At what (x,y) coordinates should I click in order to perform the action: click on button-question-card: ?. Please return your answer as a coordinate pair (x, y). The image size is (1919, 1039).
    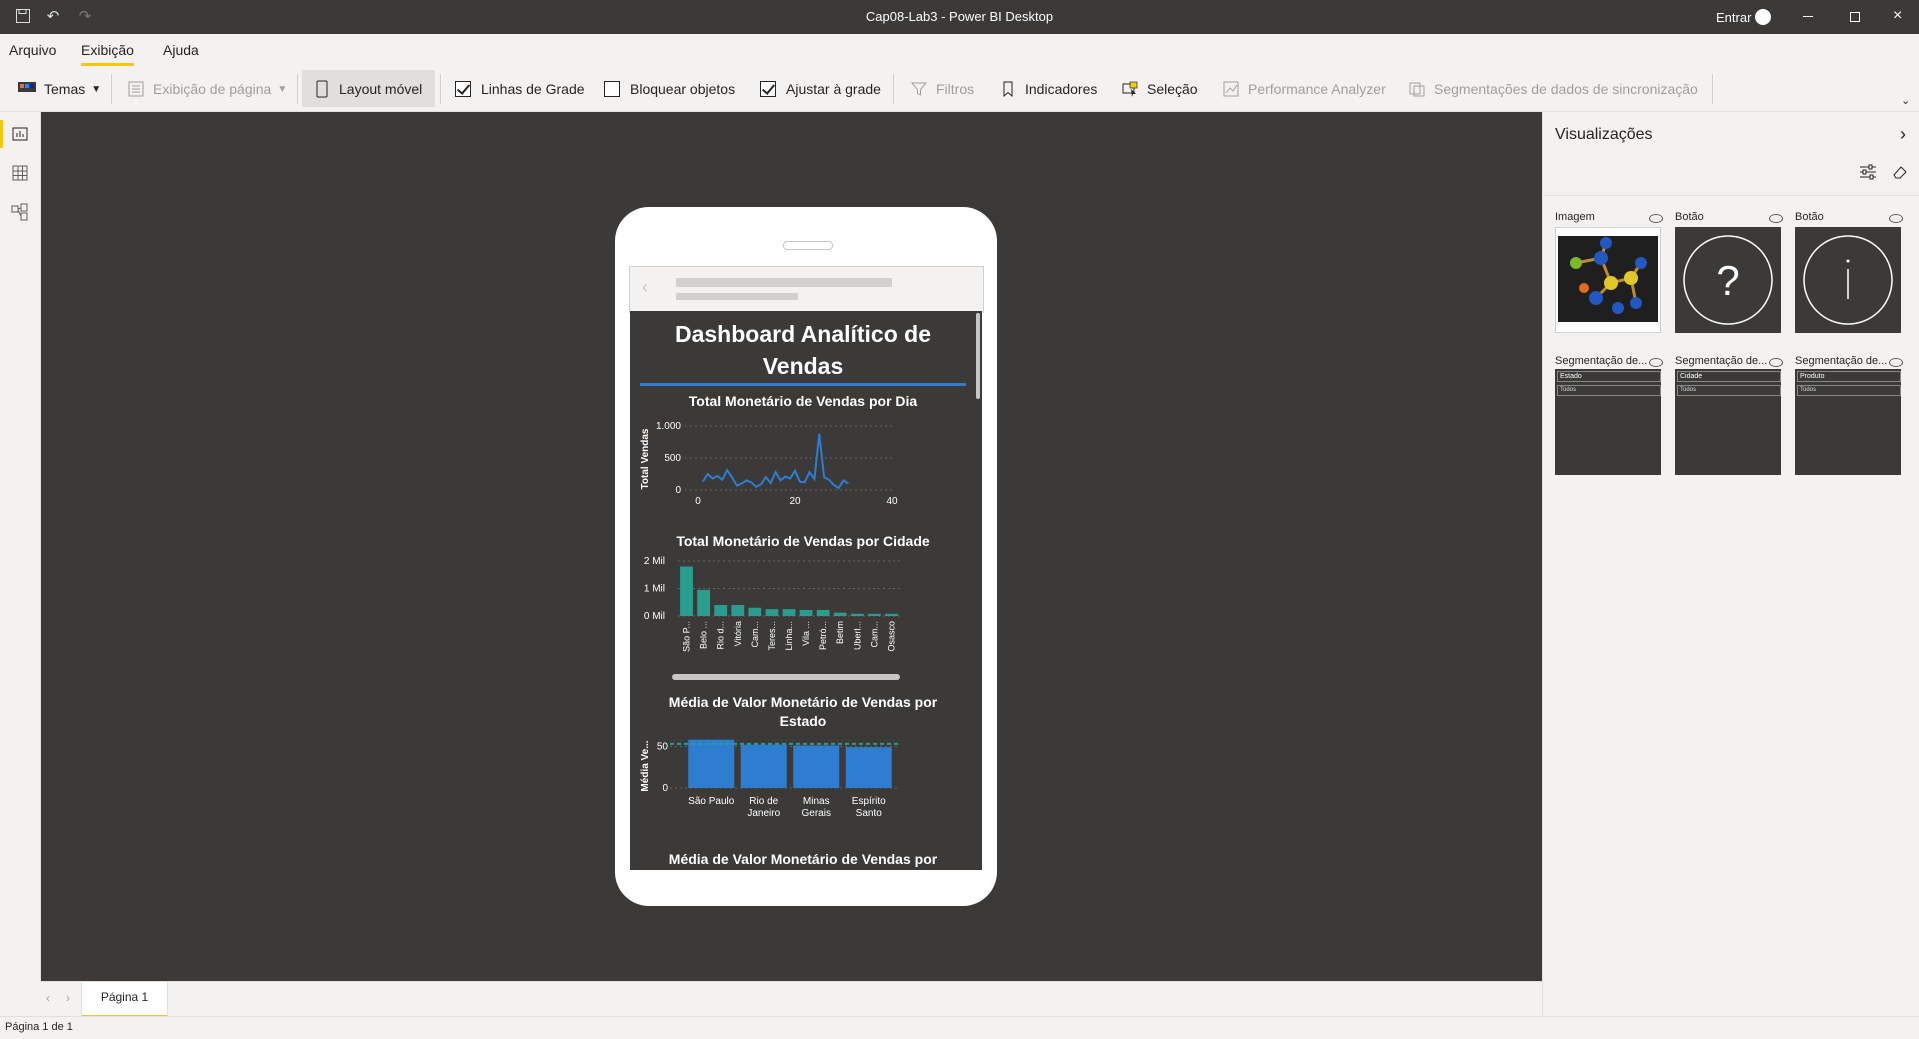
    Looking at the image, I should click on (1728, 280).